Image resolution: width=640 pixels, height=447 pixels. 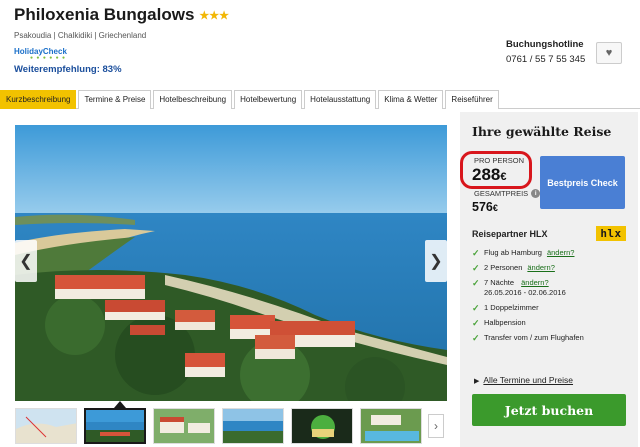 I want to click on feature-flight: ✓ Flug ab Hamburg ändern?, so click(x=552, y=253).